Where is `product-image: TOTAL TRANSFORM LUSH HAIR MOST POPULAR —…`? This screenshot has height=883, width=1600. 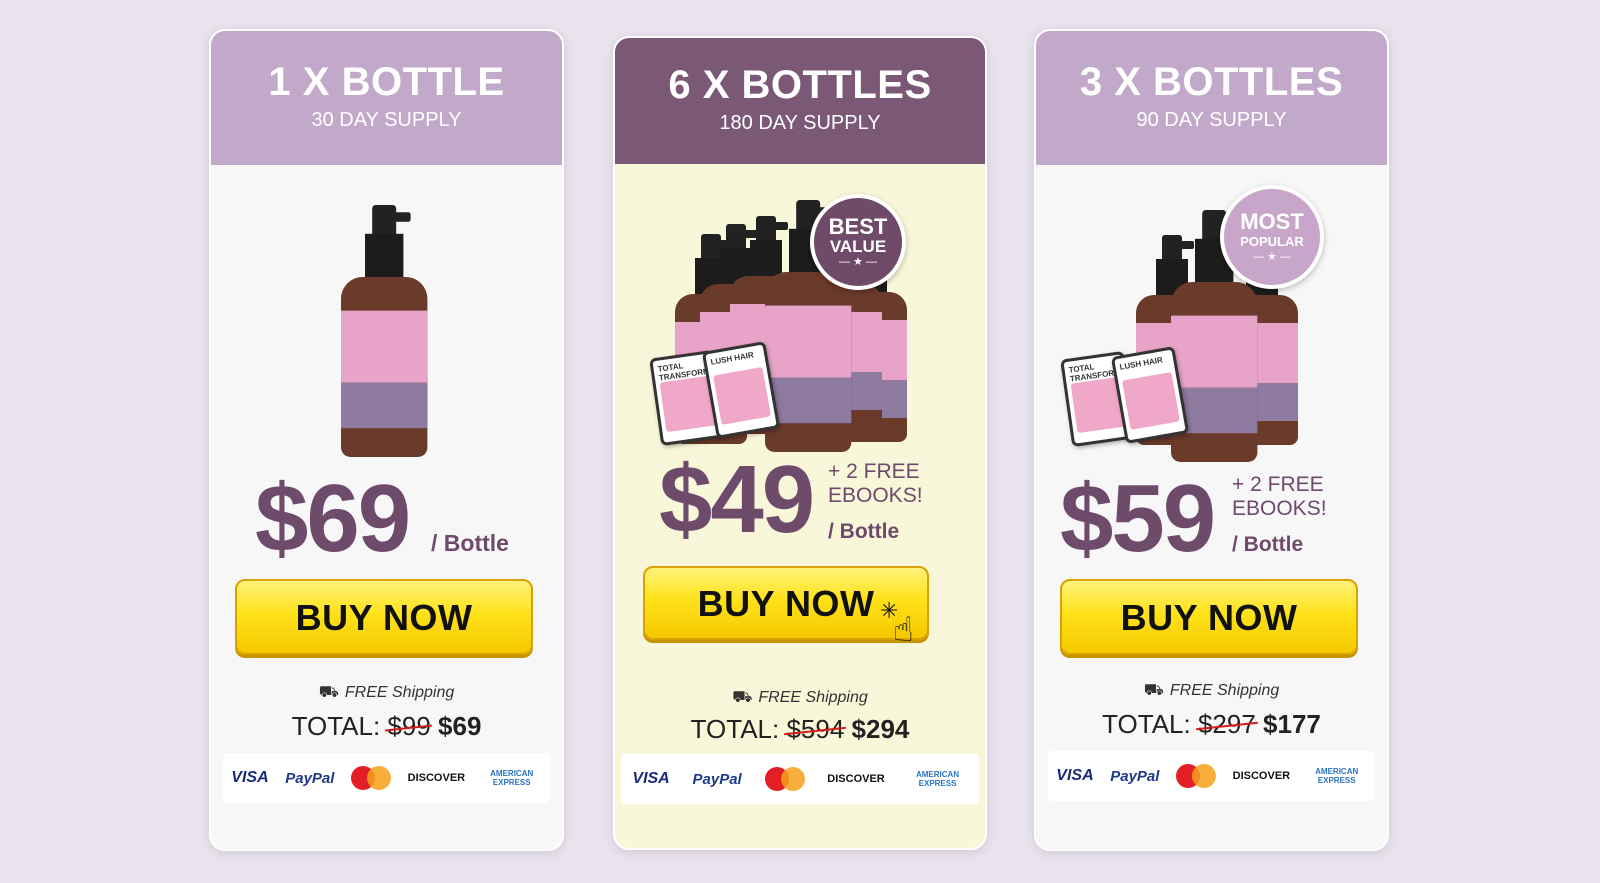
product-image: TOTAL TRANSFORM LUSH HAIR MOST POPULAR —… is located at coordinates (1211, 315).